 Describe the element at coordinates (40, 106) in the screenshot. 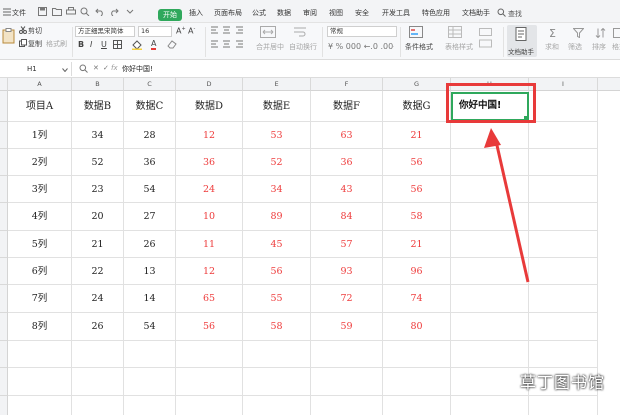

I see `header-cell: 项目A` at that location.